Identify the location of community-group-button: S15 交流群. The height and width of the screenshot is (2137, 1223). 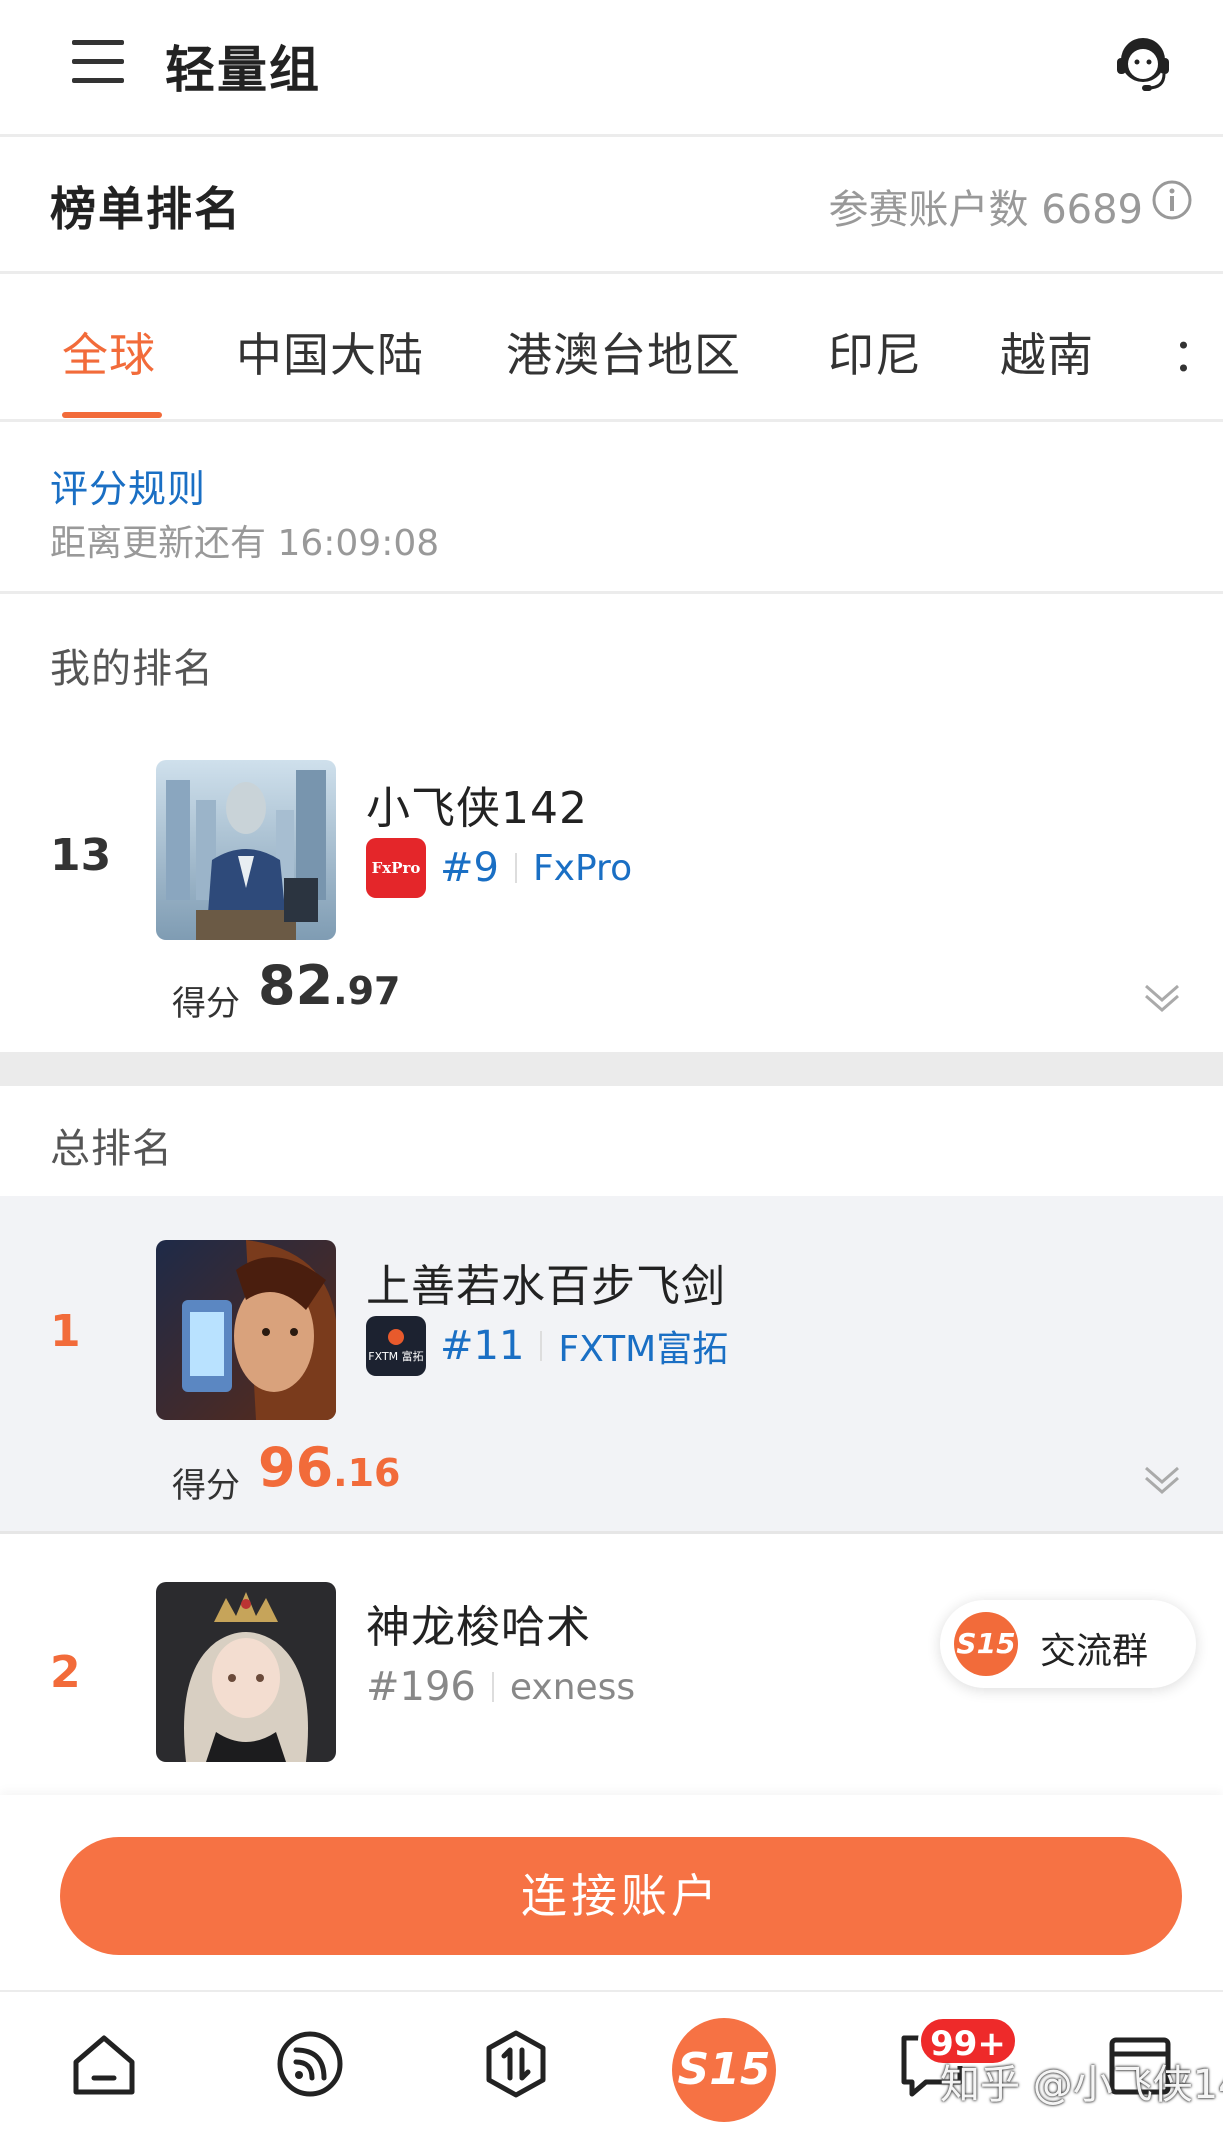
(1068, 1644).